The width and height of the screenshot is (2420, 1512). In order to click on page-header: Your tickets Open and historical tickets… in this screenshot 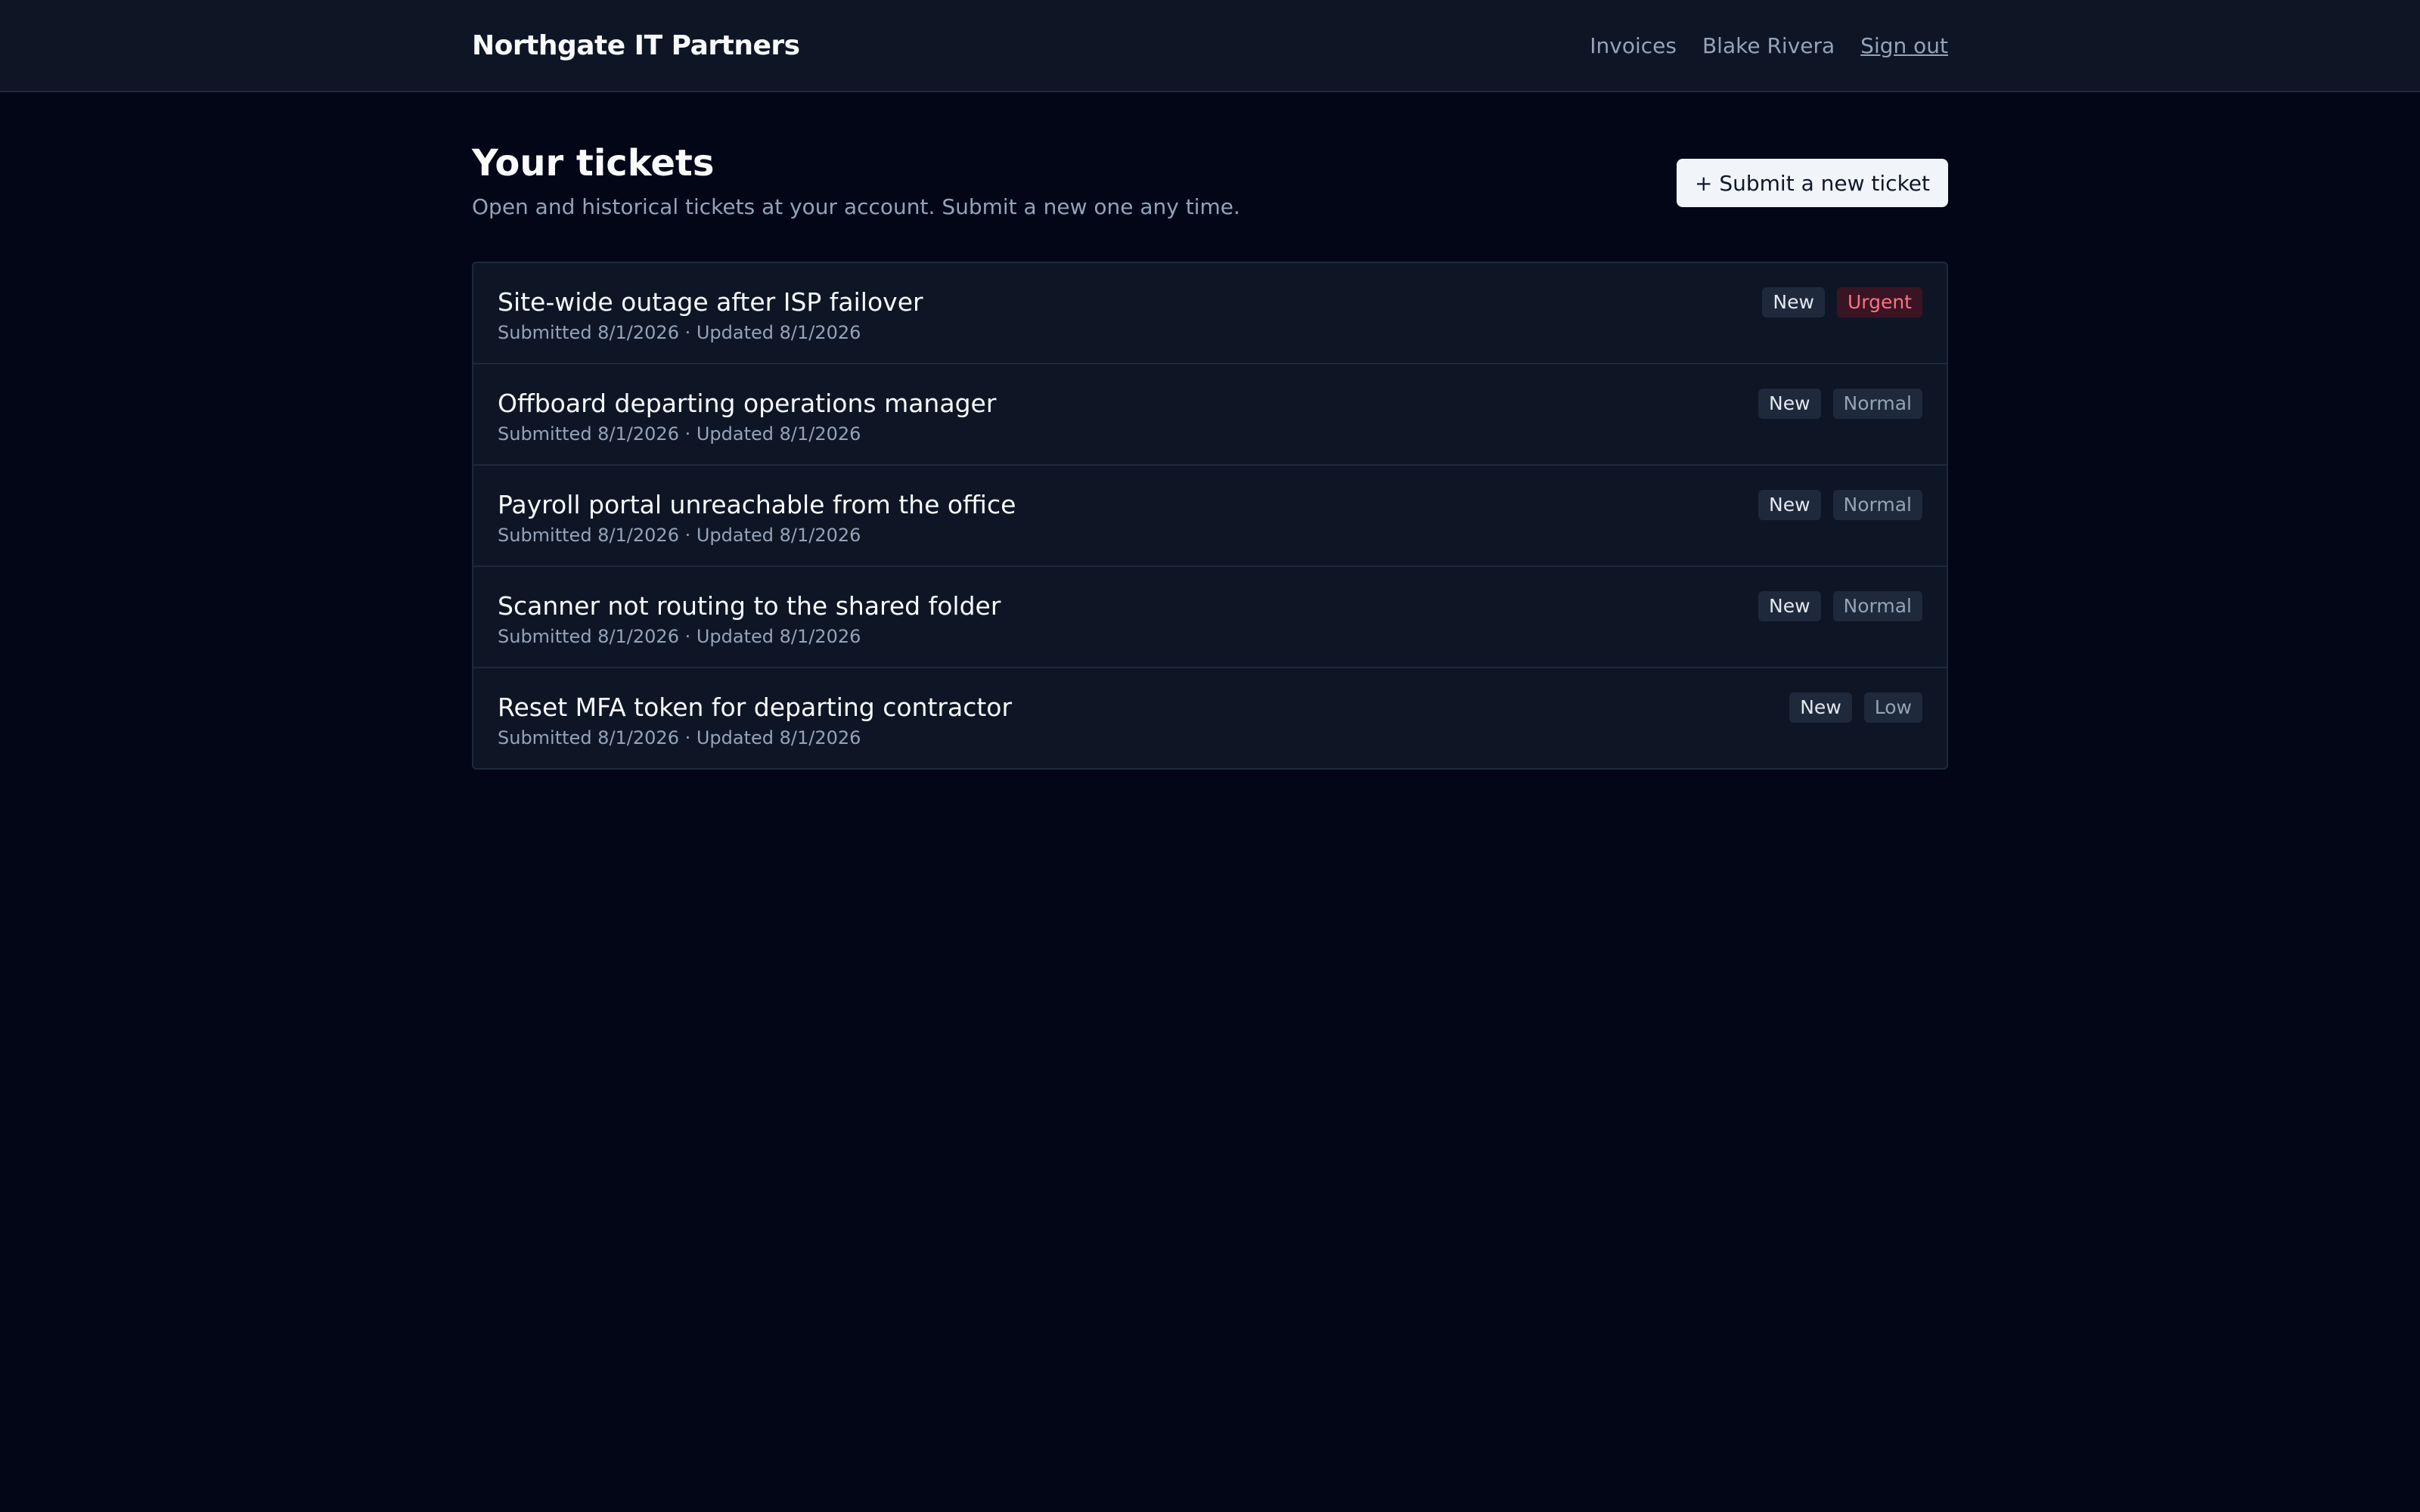, I will do `click(1210, 186)`.